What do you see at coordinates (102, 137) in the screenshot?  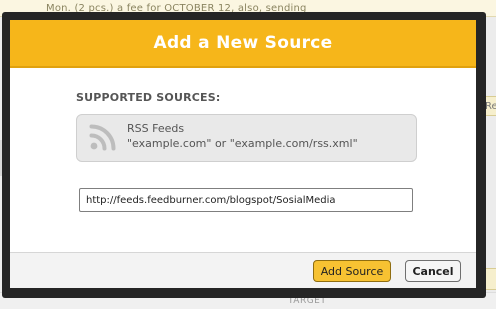 I see `rss-icon` at bounding box center [102, 137].